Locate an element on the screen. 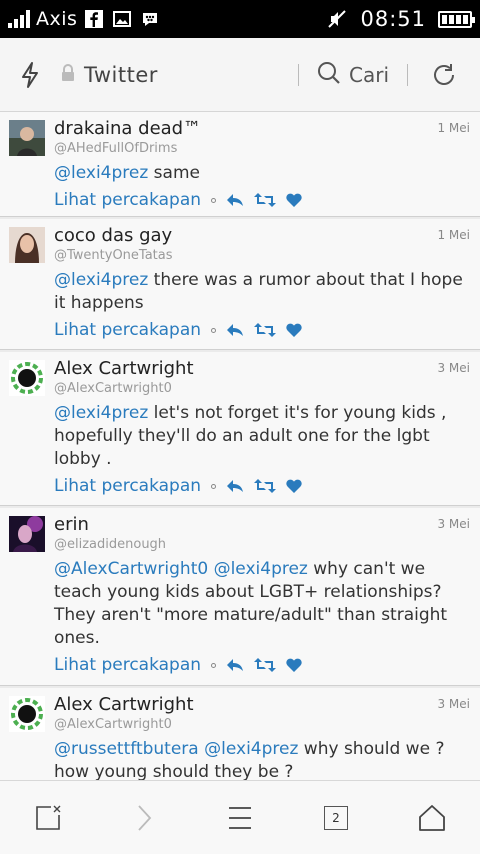 The width and height of the screenshot is (480, 854). bbm-icon is located at coordinates (150, 19).